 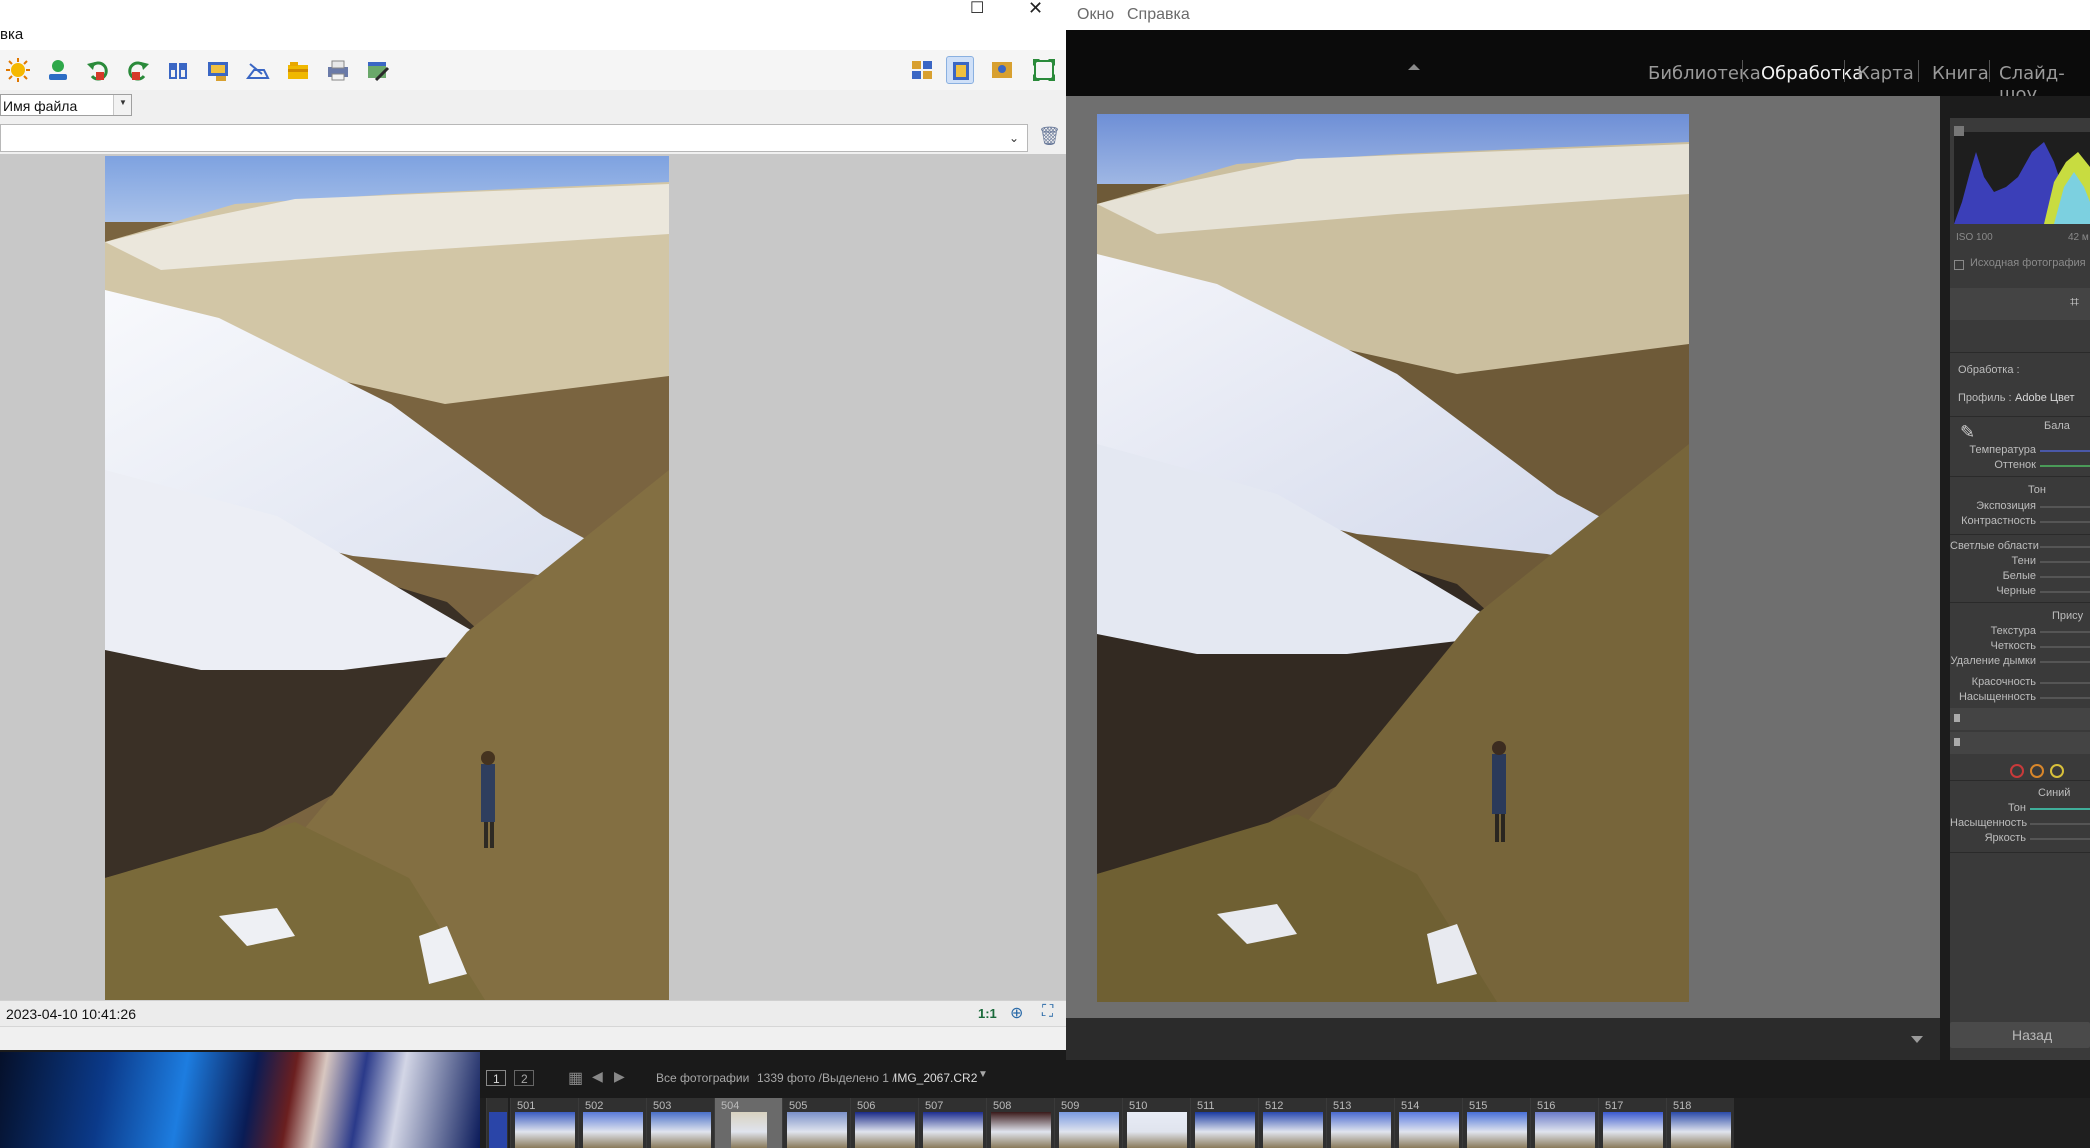 I want to click on filmstrip-cell-number: 512, so click(x=1274, y=1106).